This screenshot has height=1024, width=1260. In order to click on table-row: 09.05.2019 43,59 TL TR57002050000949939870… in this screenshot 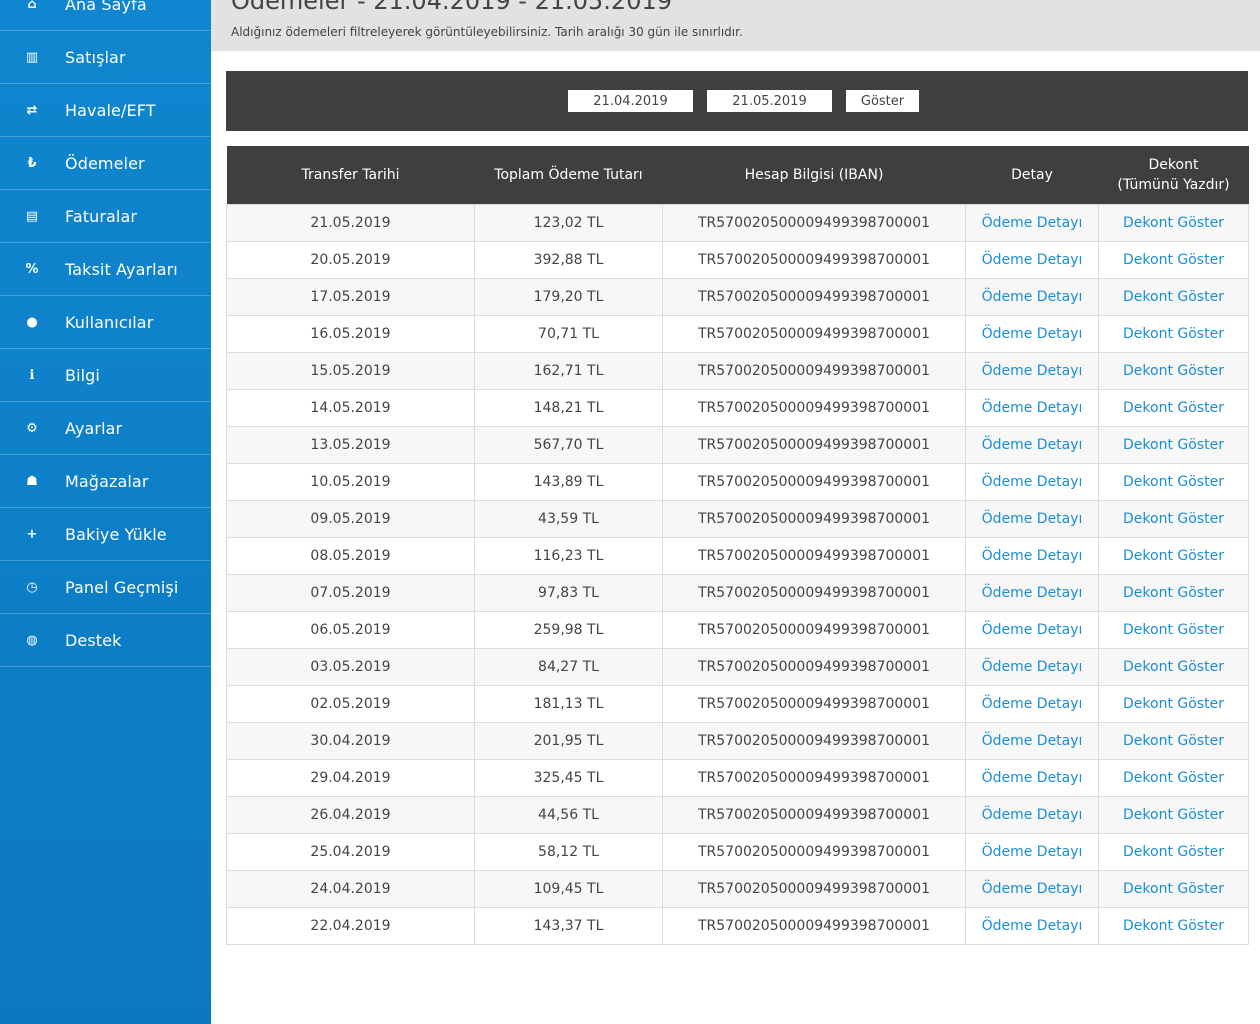, I will do `click(737, 518)`.